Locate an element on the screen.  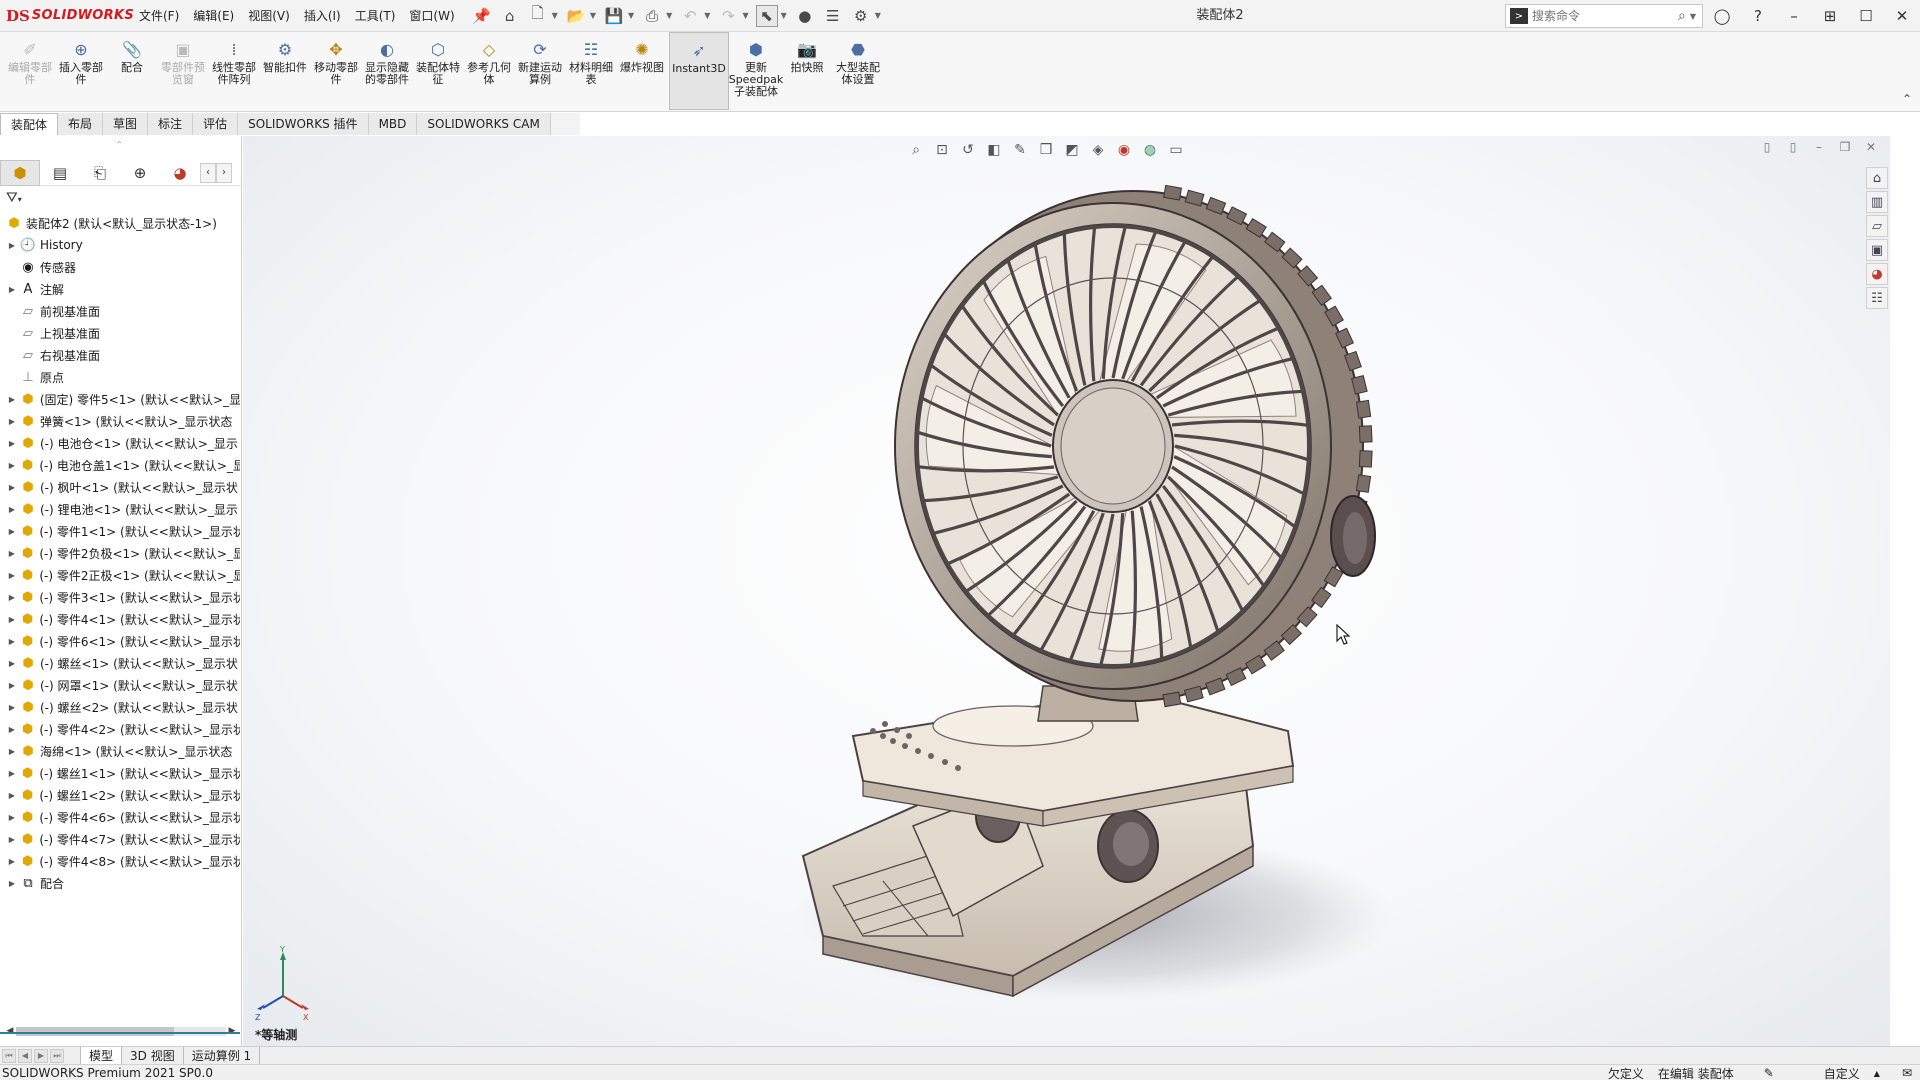
tab-markup: 标注 is located at coordinates (171, 124).